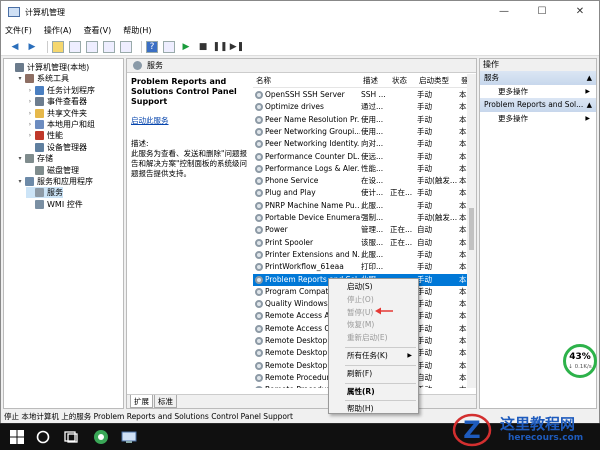  I want to click on task-view-icon, so click(71, 437).